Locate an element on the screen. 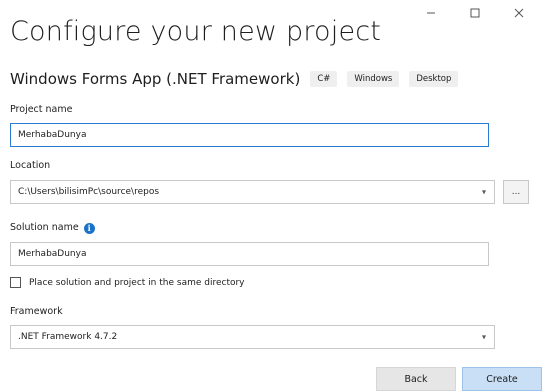 The height and width of the screenshot is (392, 551). back-button: Back is located at coordinates (416, 379).